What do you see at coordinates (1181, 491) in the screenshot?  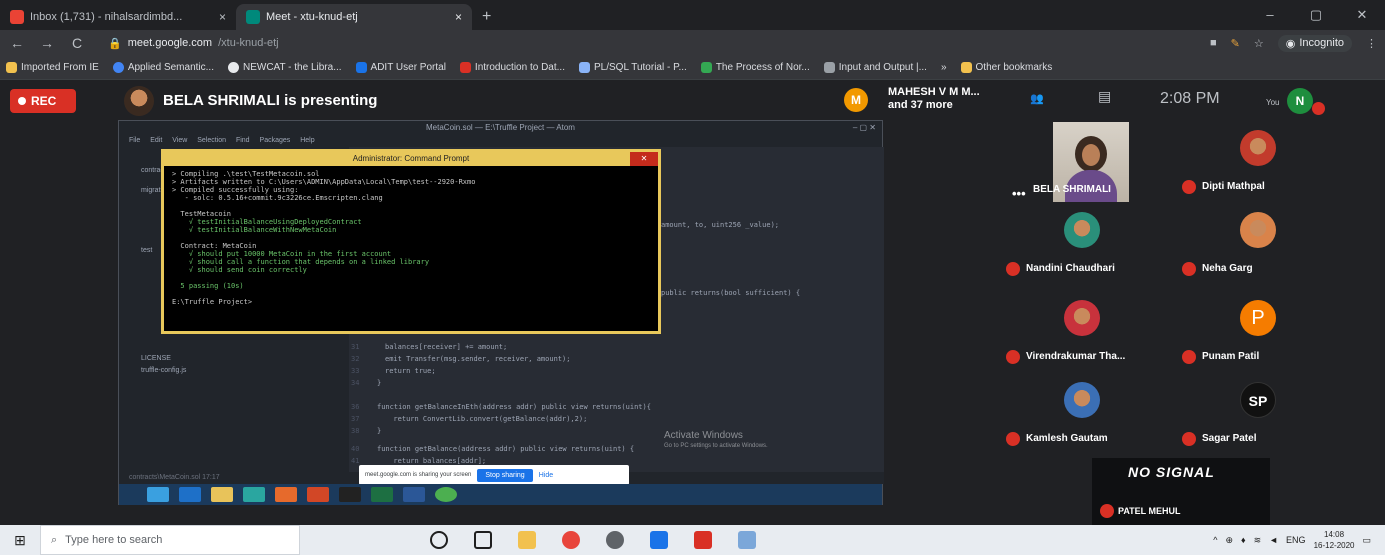 I see `no-signal-tile: NO SIGNAL PATEL MEHUL` at bounding box center [1181, 491].